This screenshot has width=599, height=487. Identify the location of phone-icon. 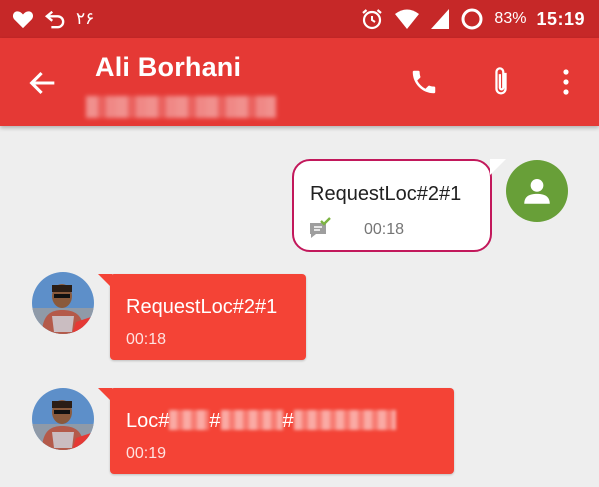
(424, 82).